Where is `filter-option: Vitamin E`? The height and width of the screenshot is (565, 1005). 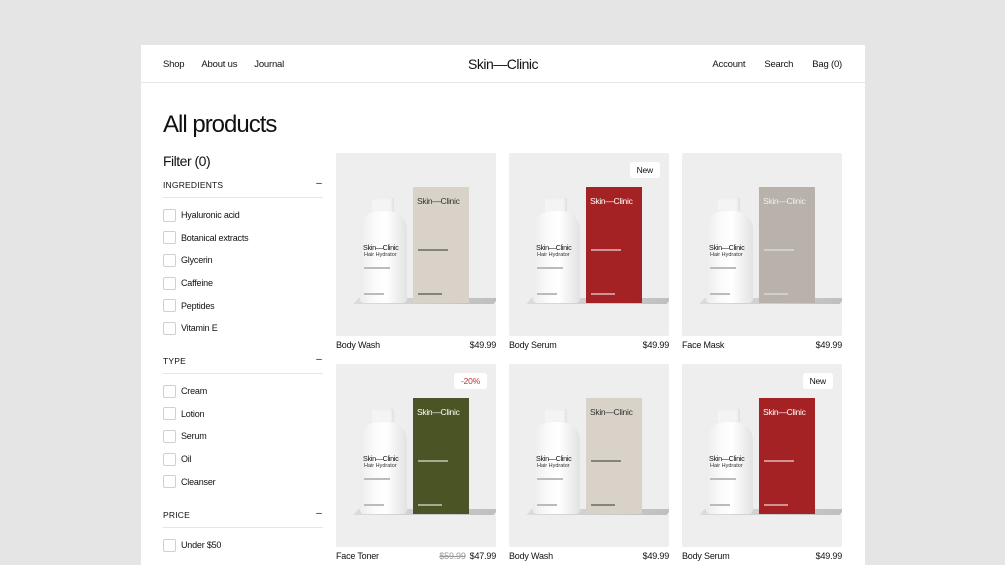
filter-option: Vitamin E is located at coordinates (243, 328).